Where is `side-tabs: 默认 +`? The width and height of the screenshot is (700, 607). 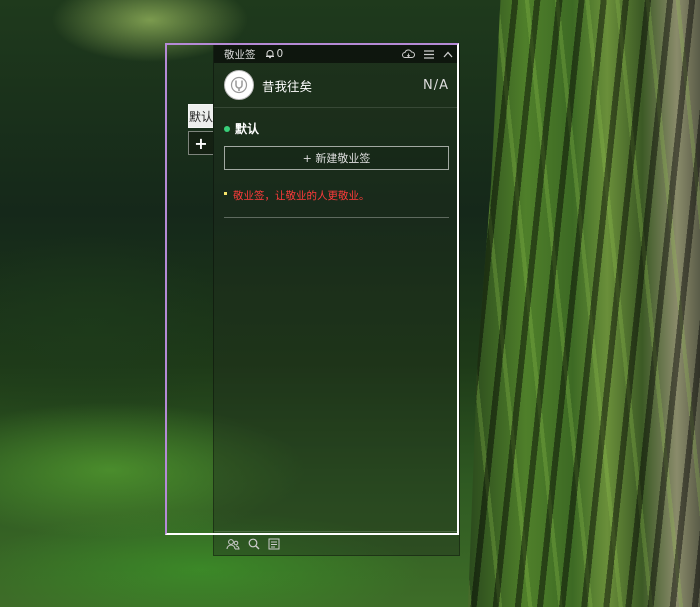 side-tabs: 默认 + is located at coordinates (200, 131).